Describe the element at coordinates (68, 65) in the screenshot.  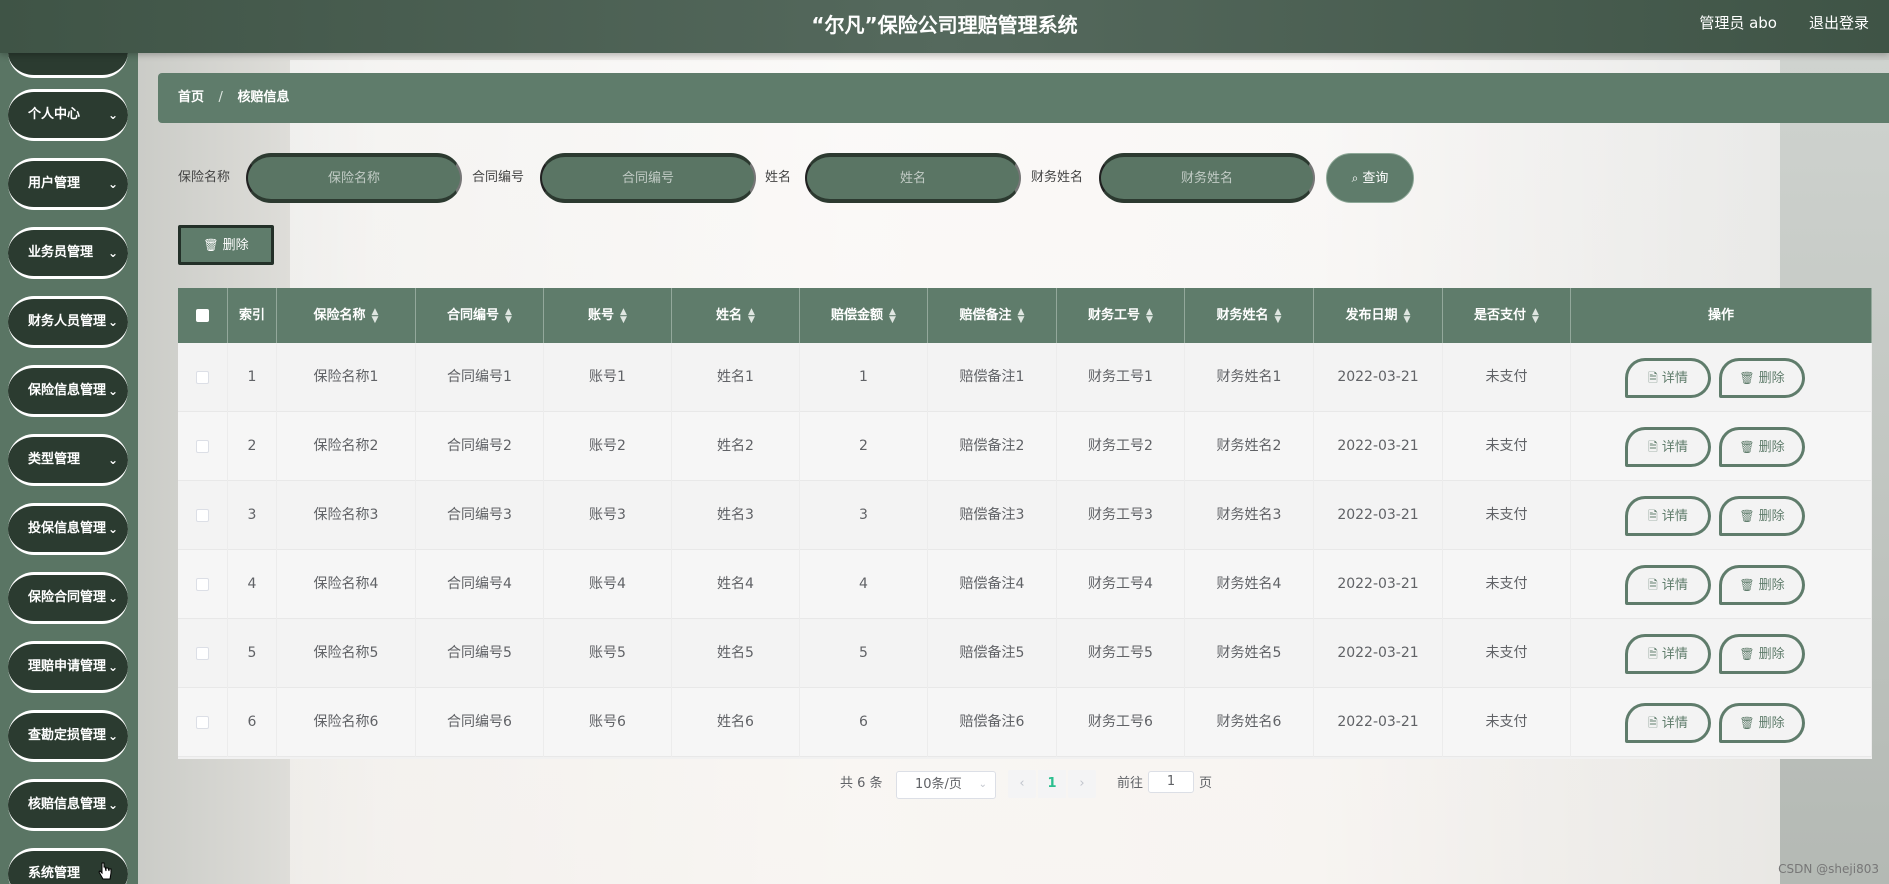
I see `sidebar-item` at that location.